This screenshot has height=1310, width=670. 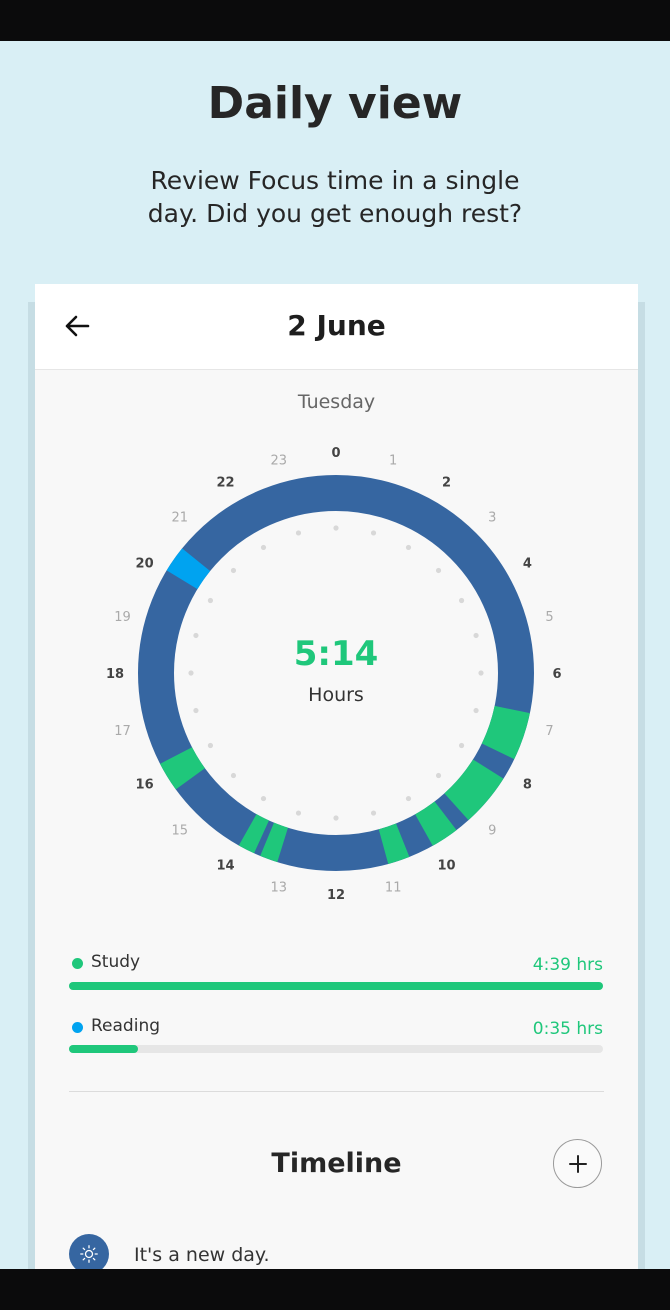 I want to click on add-timeline-entry-button, so click(x=577, y=1163).